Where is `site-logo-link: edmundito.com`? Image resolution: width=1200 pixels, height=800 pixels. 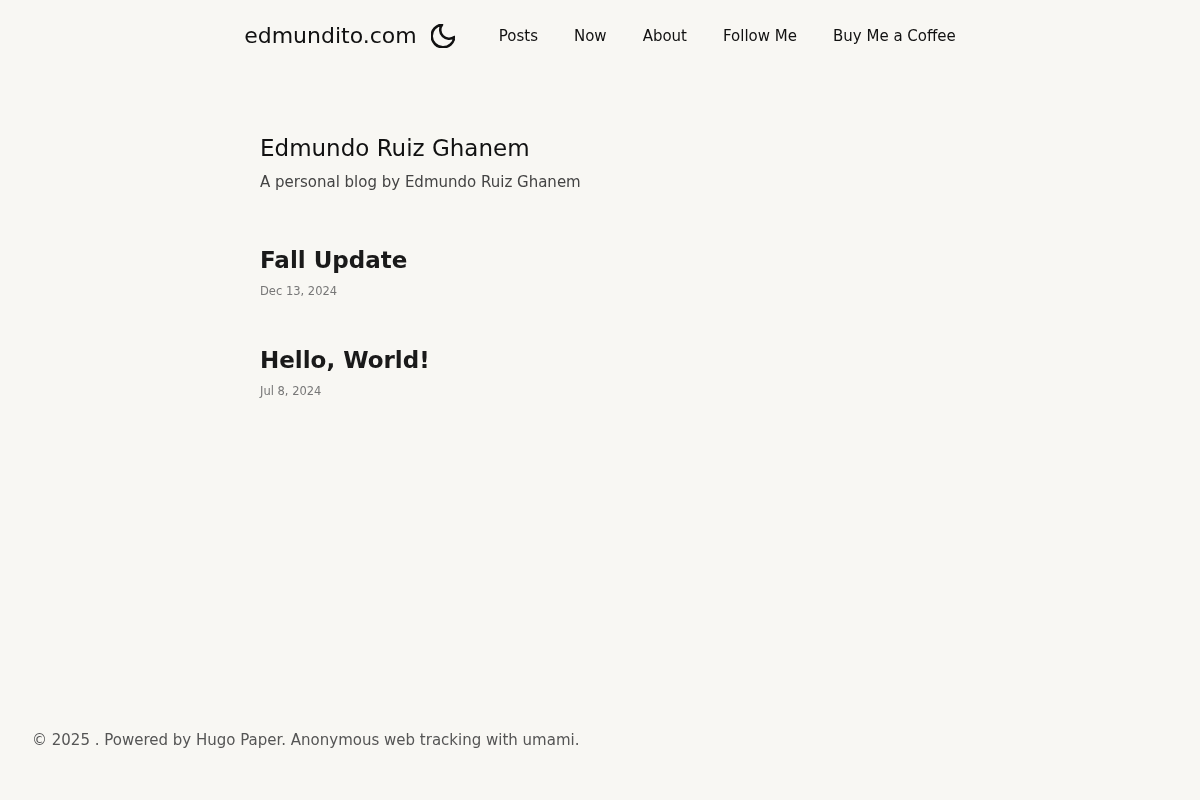 site-logo-link: edmundito.com is located at coordinates (330, 36).